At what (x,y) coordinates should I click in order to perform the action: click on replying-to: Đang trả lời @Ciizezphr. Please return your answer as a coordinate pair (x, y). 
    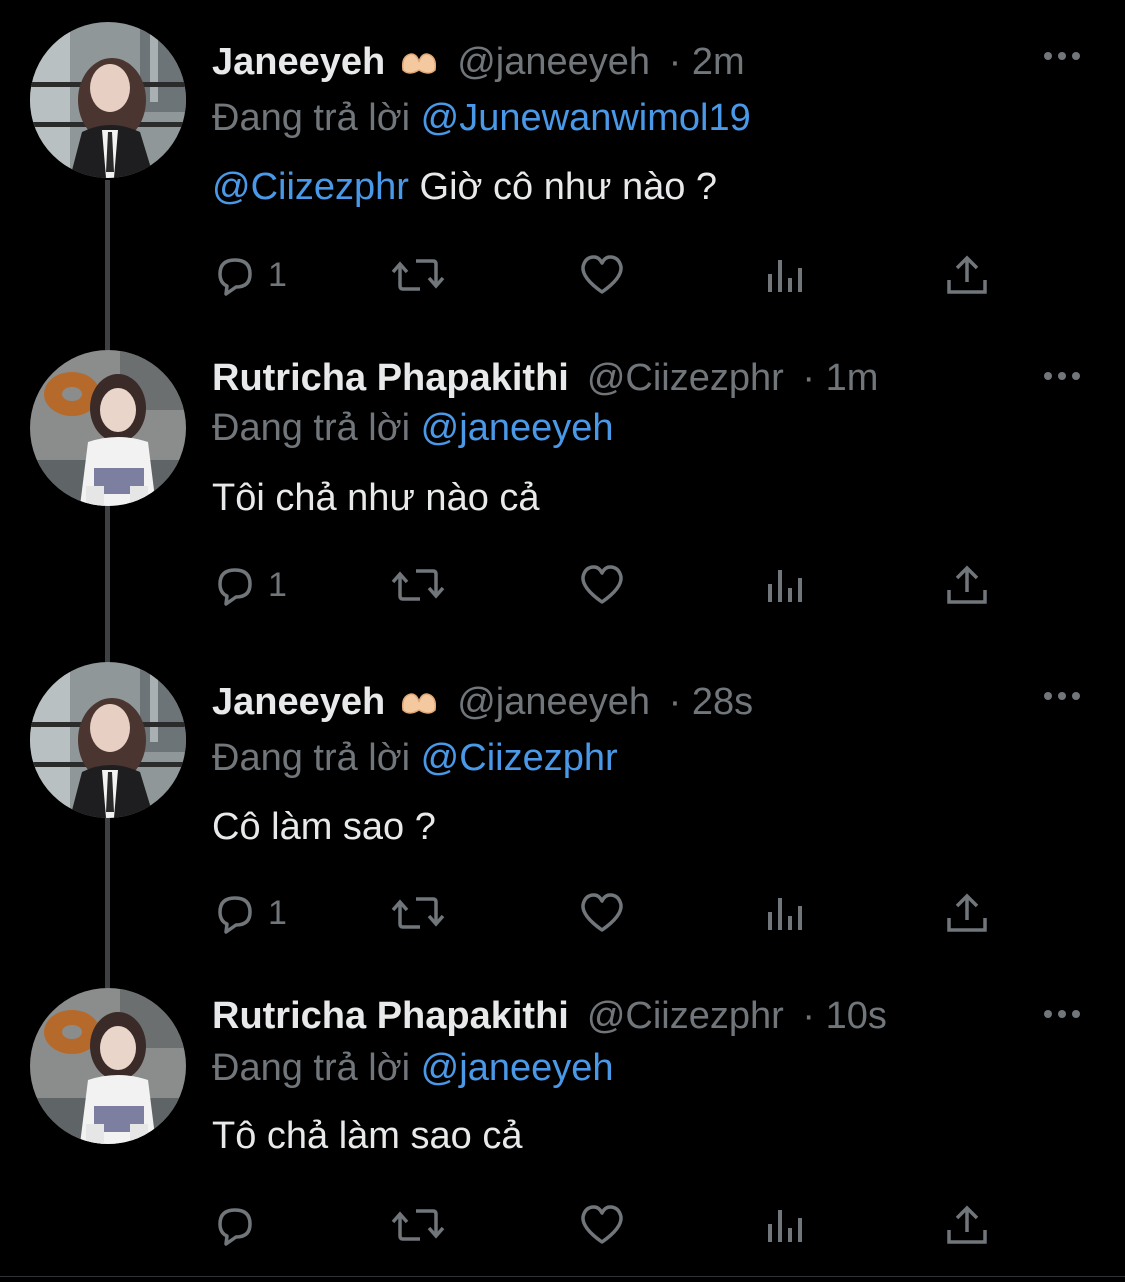
    Looking at the image, I should click on (415, 758).